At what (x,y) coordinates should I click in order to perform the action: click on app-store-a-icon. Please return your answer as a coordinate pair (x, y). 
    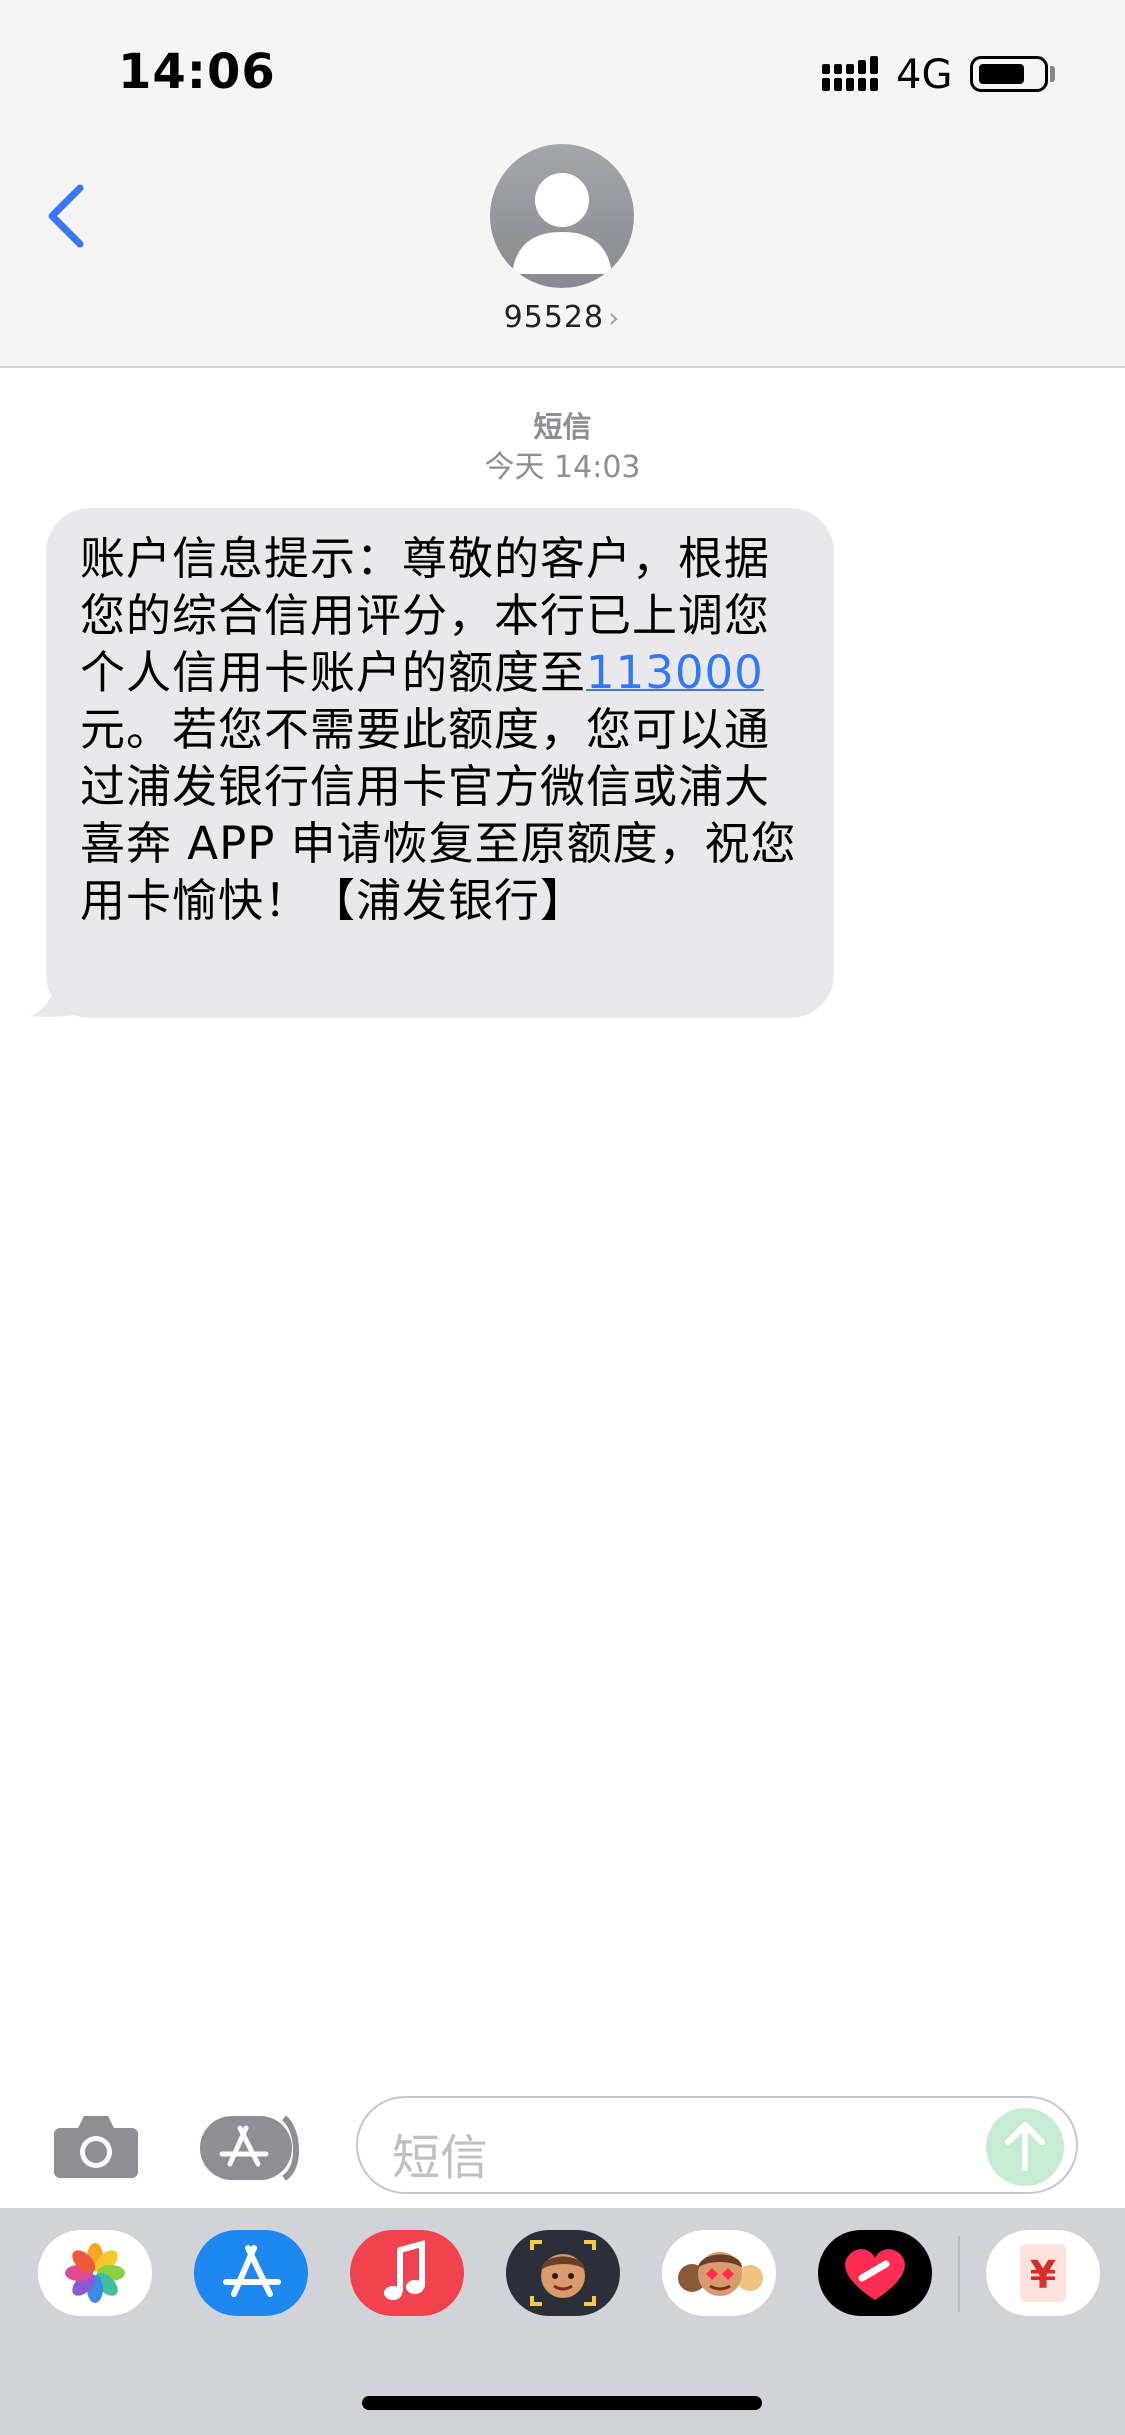
    Looking at the image, I should click on (252, 2271).